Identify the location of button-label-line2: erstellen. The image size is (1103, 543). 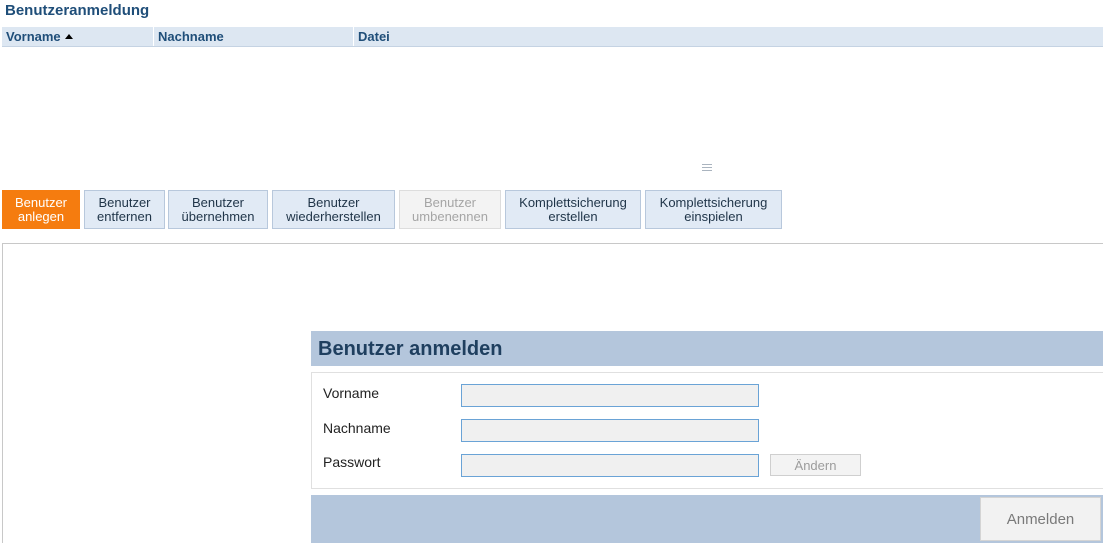
(573, 216).